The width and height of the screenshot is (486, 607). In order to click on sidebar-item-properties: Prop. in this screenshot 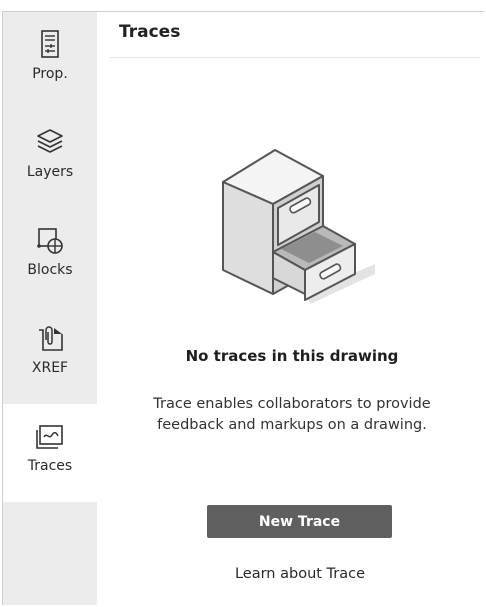, I will do `click(50, 61)`.